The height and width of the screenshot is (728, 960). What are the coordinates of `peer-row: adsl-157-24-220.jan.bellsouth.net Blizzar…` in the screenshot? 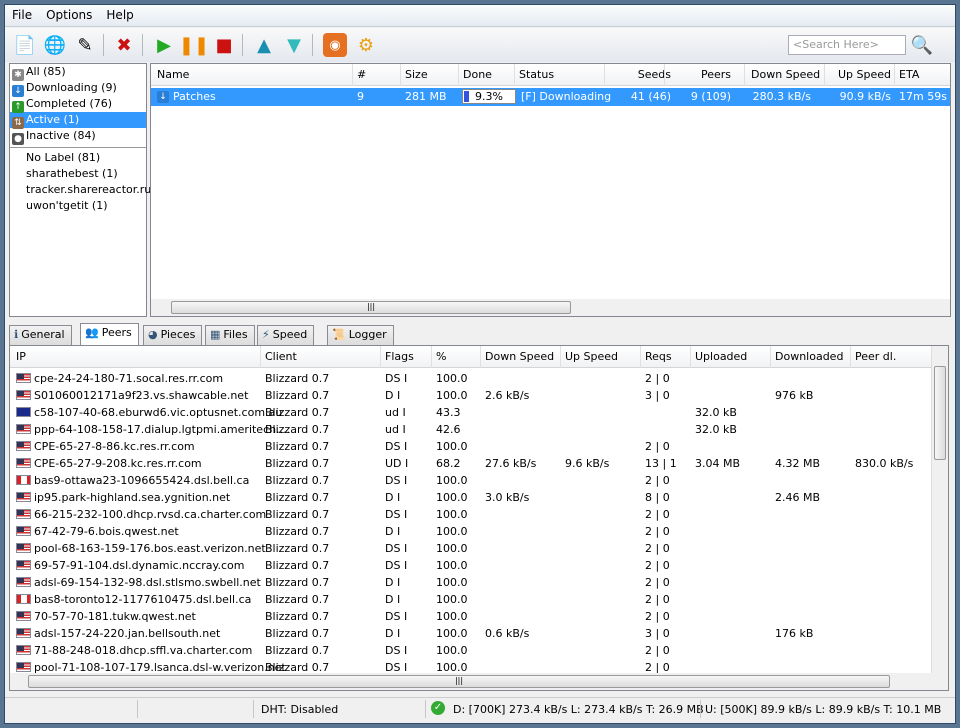 It's located at (479, 633).